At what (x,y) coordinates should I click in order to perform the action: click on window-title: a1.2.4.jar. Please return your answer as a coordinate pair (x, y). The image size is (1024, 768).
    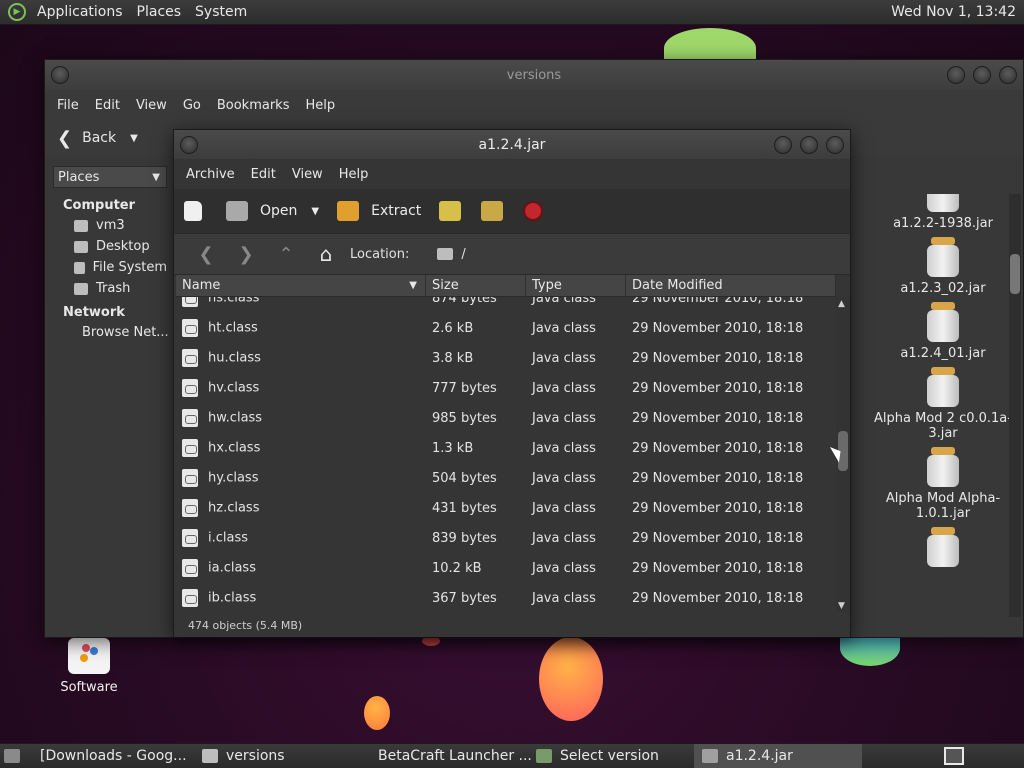
    Looking at the image, I should click on (512, 144).